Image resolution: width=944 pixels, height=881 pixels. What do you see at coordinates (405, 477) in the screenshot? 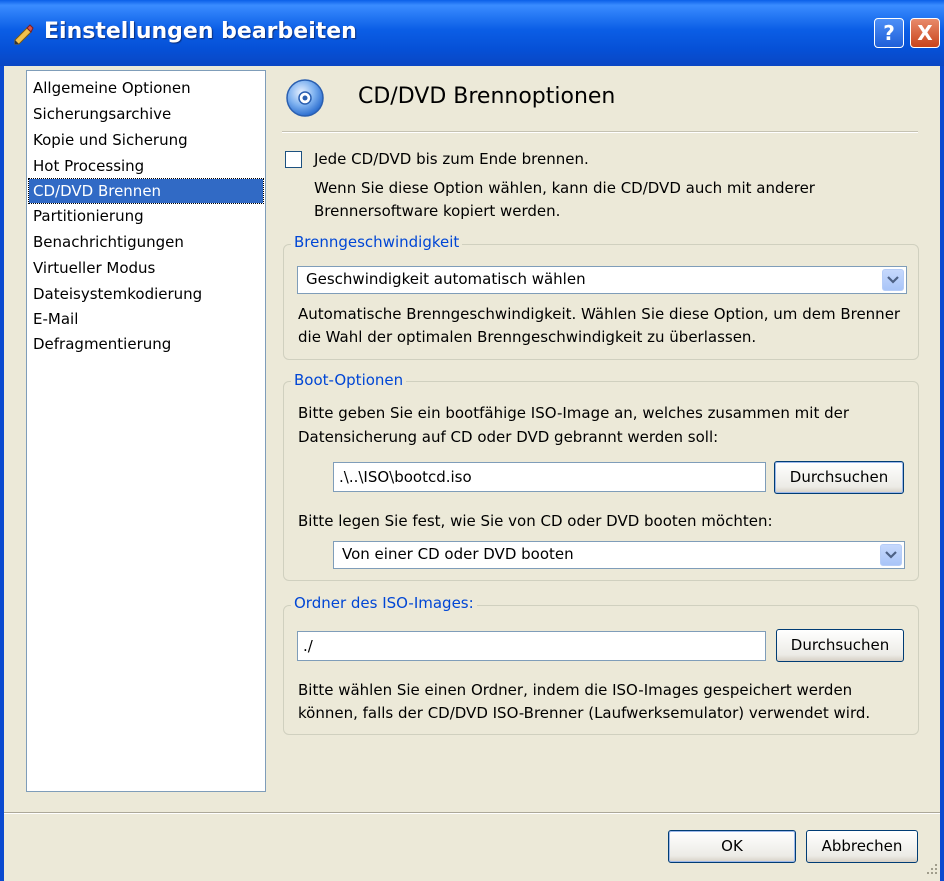
I see `boot-image-path-value: .\..\ISO\bootcd.iso` at bounding box center [405, 477].